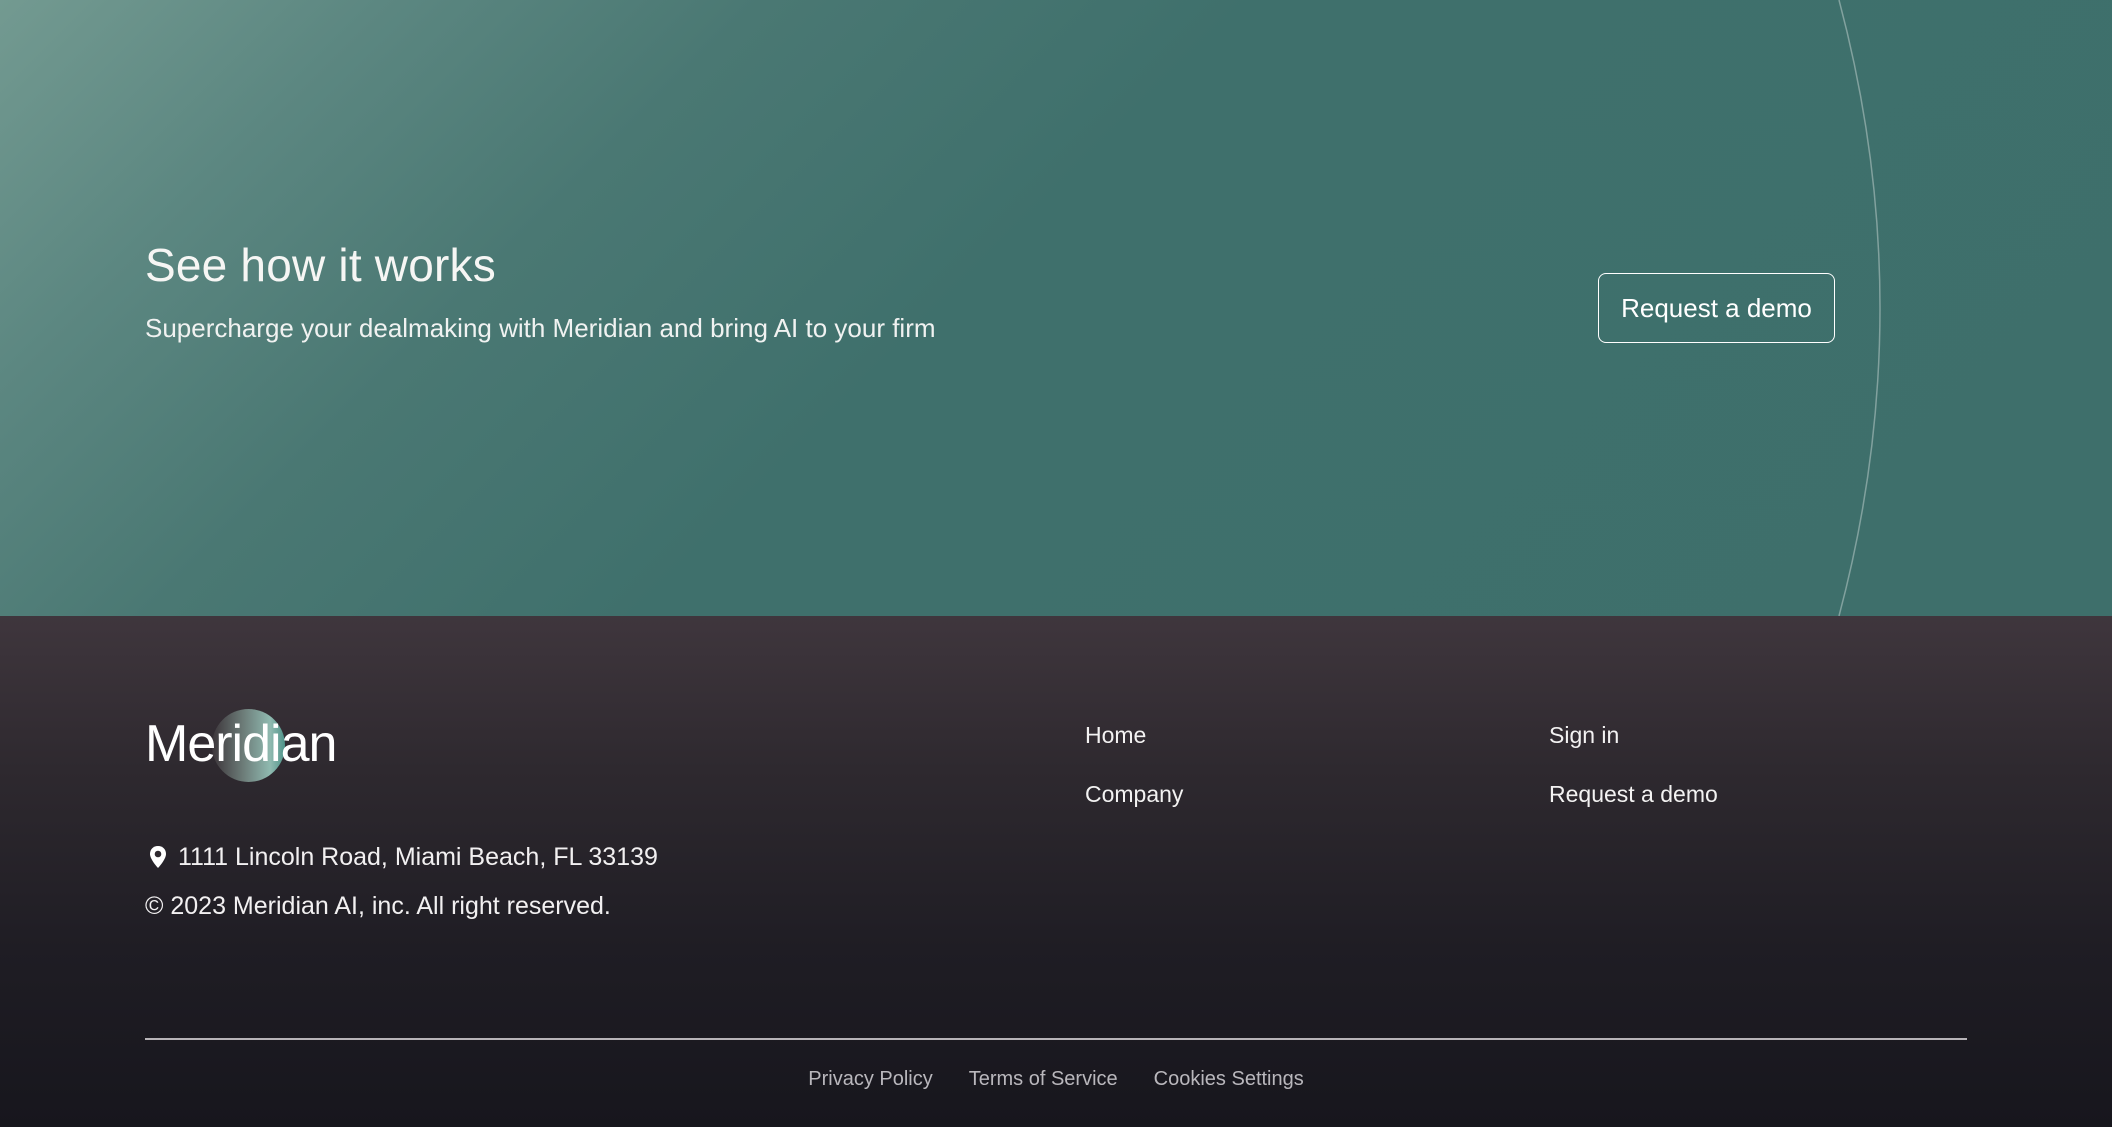 This screenshot has height=1127, width=2112. Describe the element at coordinates (158, 857) in the screenshot. I see `location-pin-icon` at that location.